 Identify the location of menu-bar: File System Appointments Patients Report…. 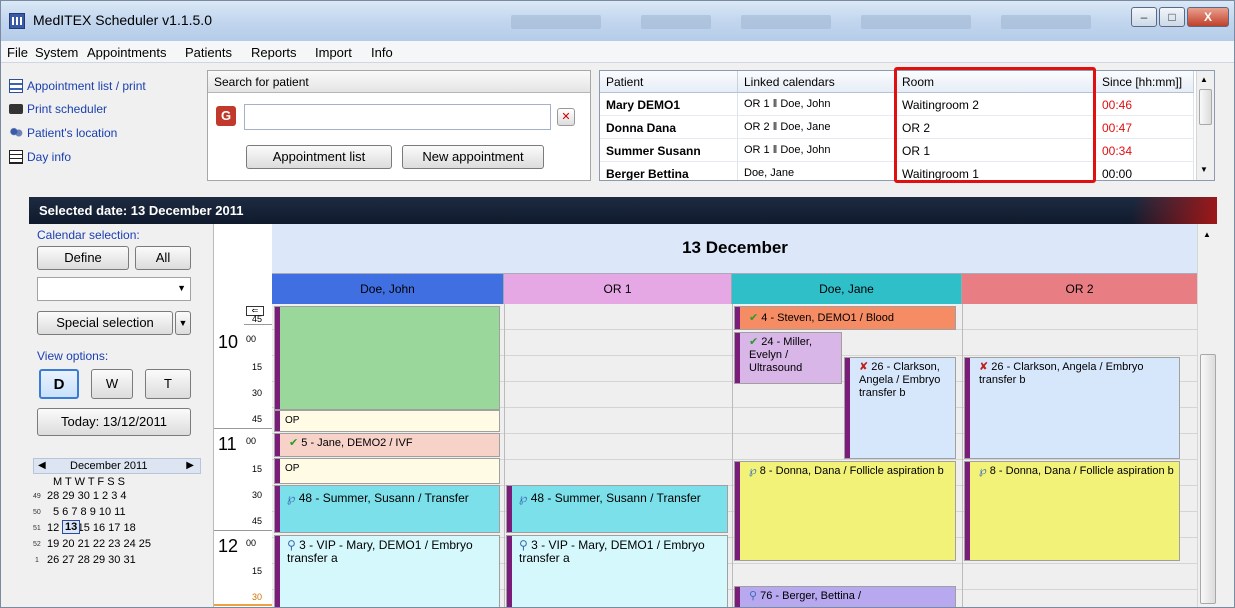
(617, 52).